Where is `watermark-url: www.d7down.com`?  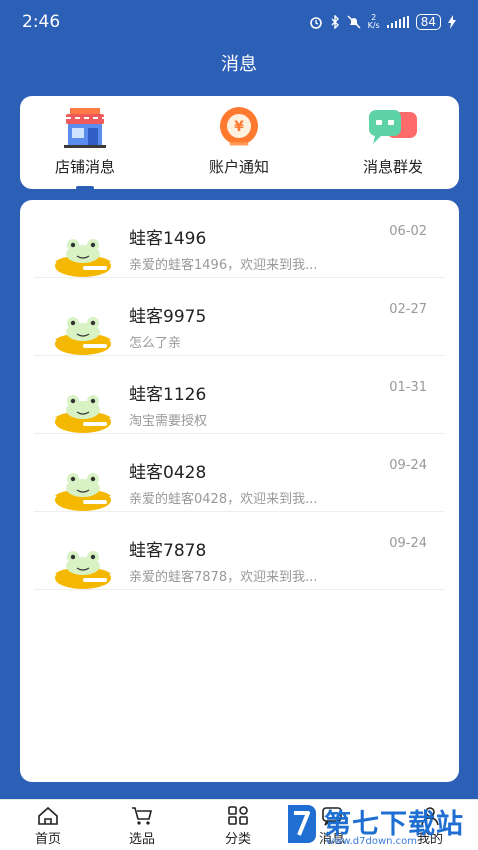 watermark-url: www.d7down.com is located at coordinates (372, 841).